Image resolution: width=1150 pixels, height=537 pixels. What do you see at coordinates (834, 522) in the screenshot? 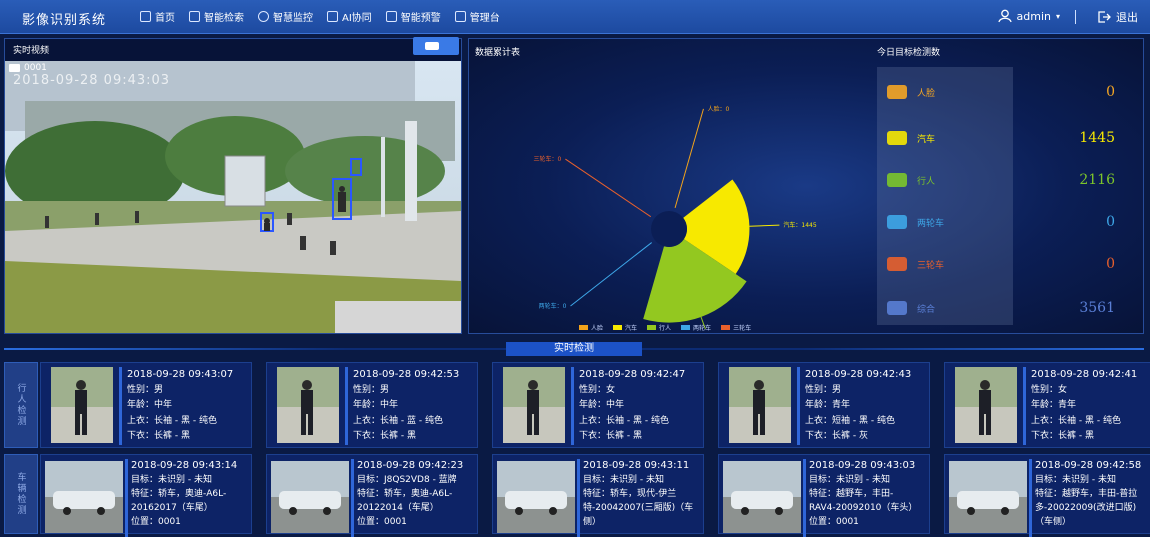
I see `location: 位置：0001` at bounding box center [834, 522].